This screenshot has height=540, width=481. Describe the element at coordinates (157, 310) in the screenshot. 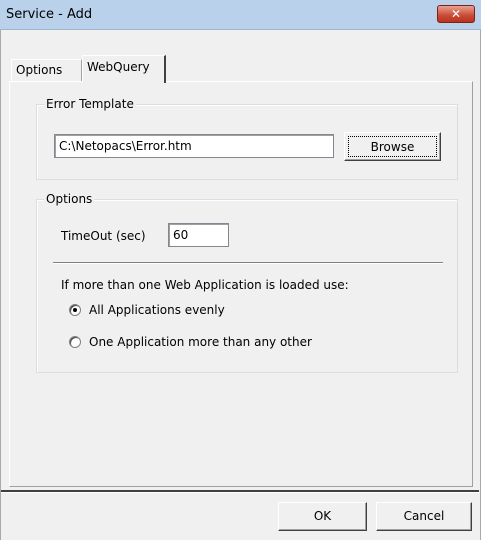

I see `radio-all-applications-evenly-label: All Applications evenly` at that location.